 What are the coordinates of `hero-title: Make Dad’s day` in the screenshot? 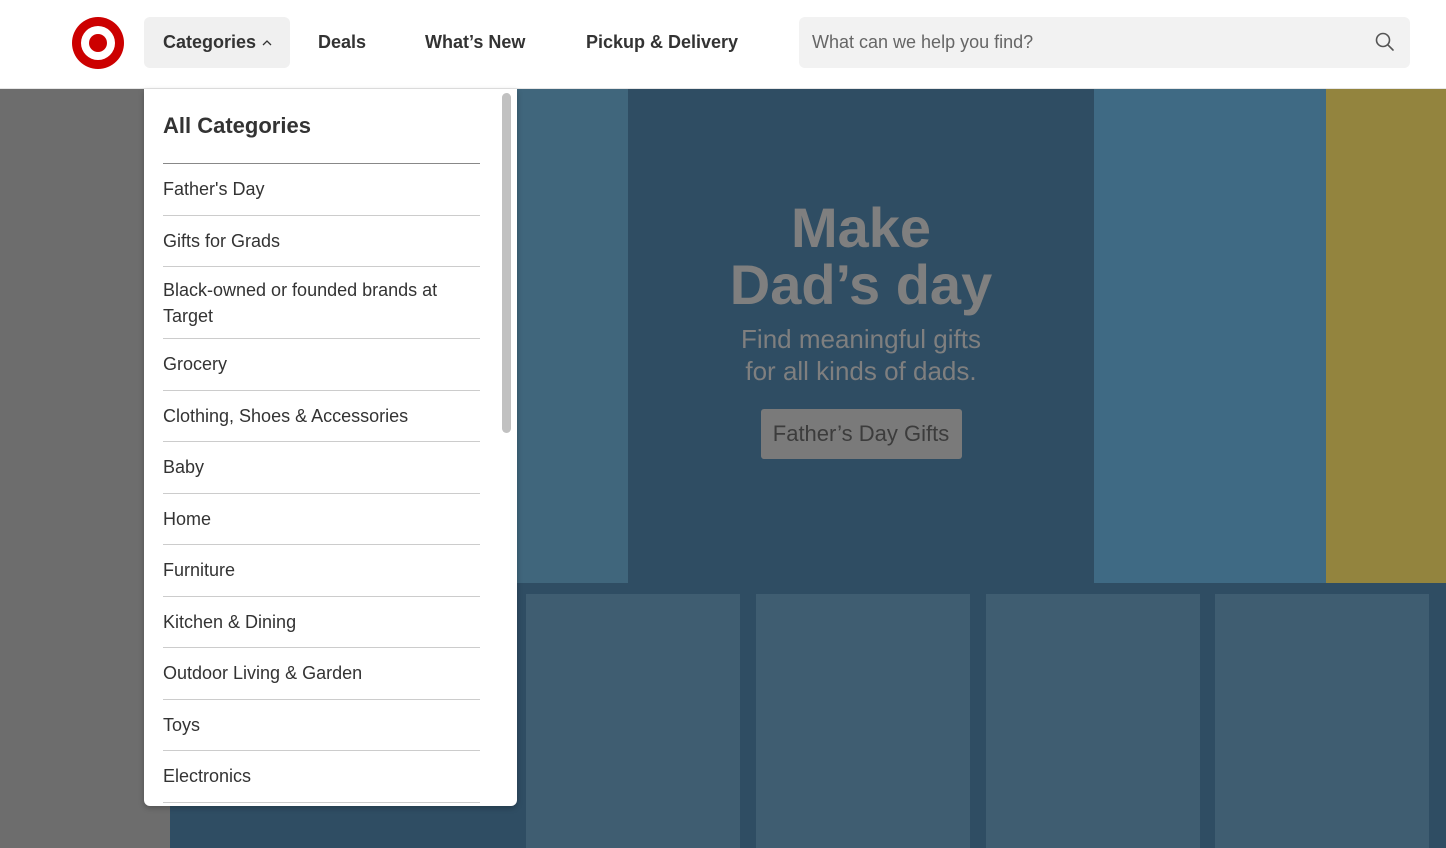 It's located at (861, 256).